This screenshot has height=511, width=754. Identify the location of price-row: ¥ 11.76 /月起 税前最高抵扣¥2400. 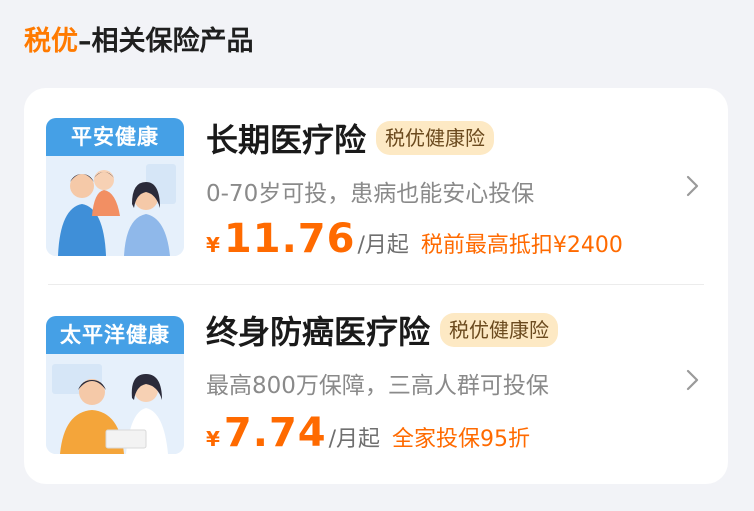
(414, 239).